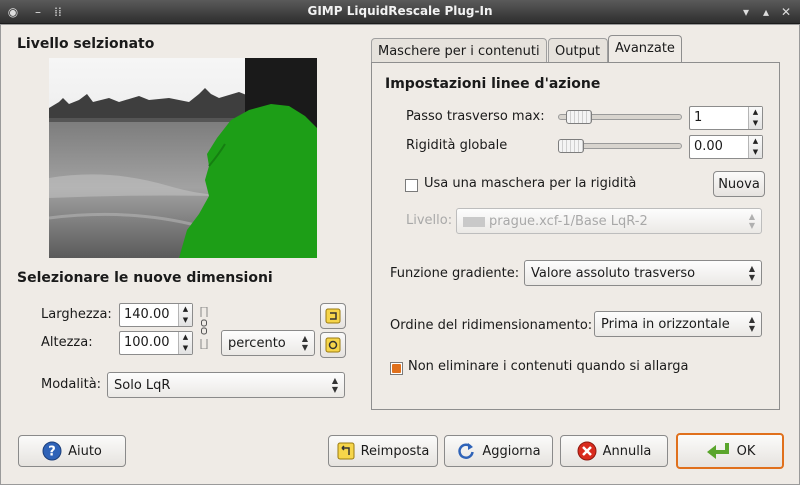 The image size is (800, 485). I want to click on ok-enter-icon, so click(717, 451).